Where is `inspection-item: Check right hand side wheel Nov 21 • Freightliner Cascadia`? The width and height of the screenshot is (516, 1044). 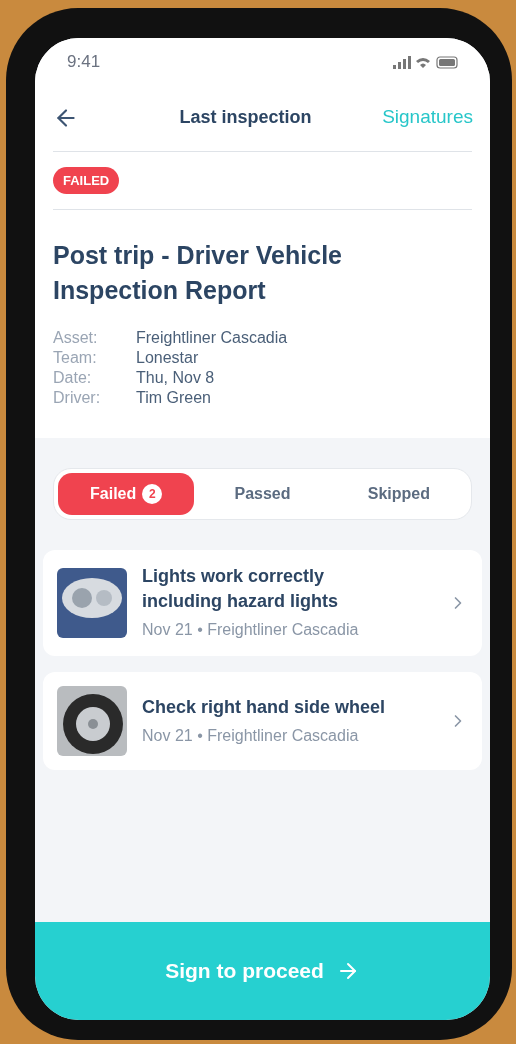 inspection-item: Check right hand side wheel Nov 21 • Freightliner Cascadia is located at coordinates (262, 721).